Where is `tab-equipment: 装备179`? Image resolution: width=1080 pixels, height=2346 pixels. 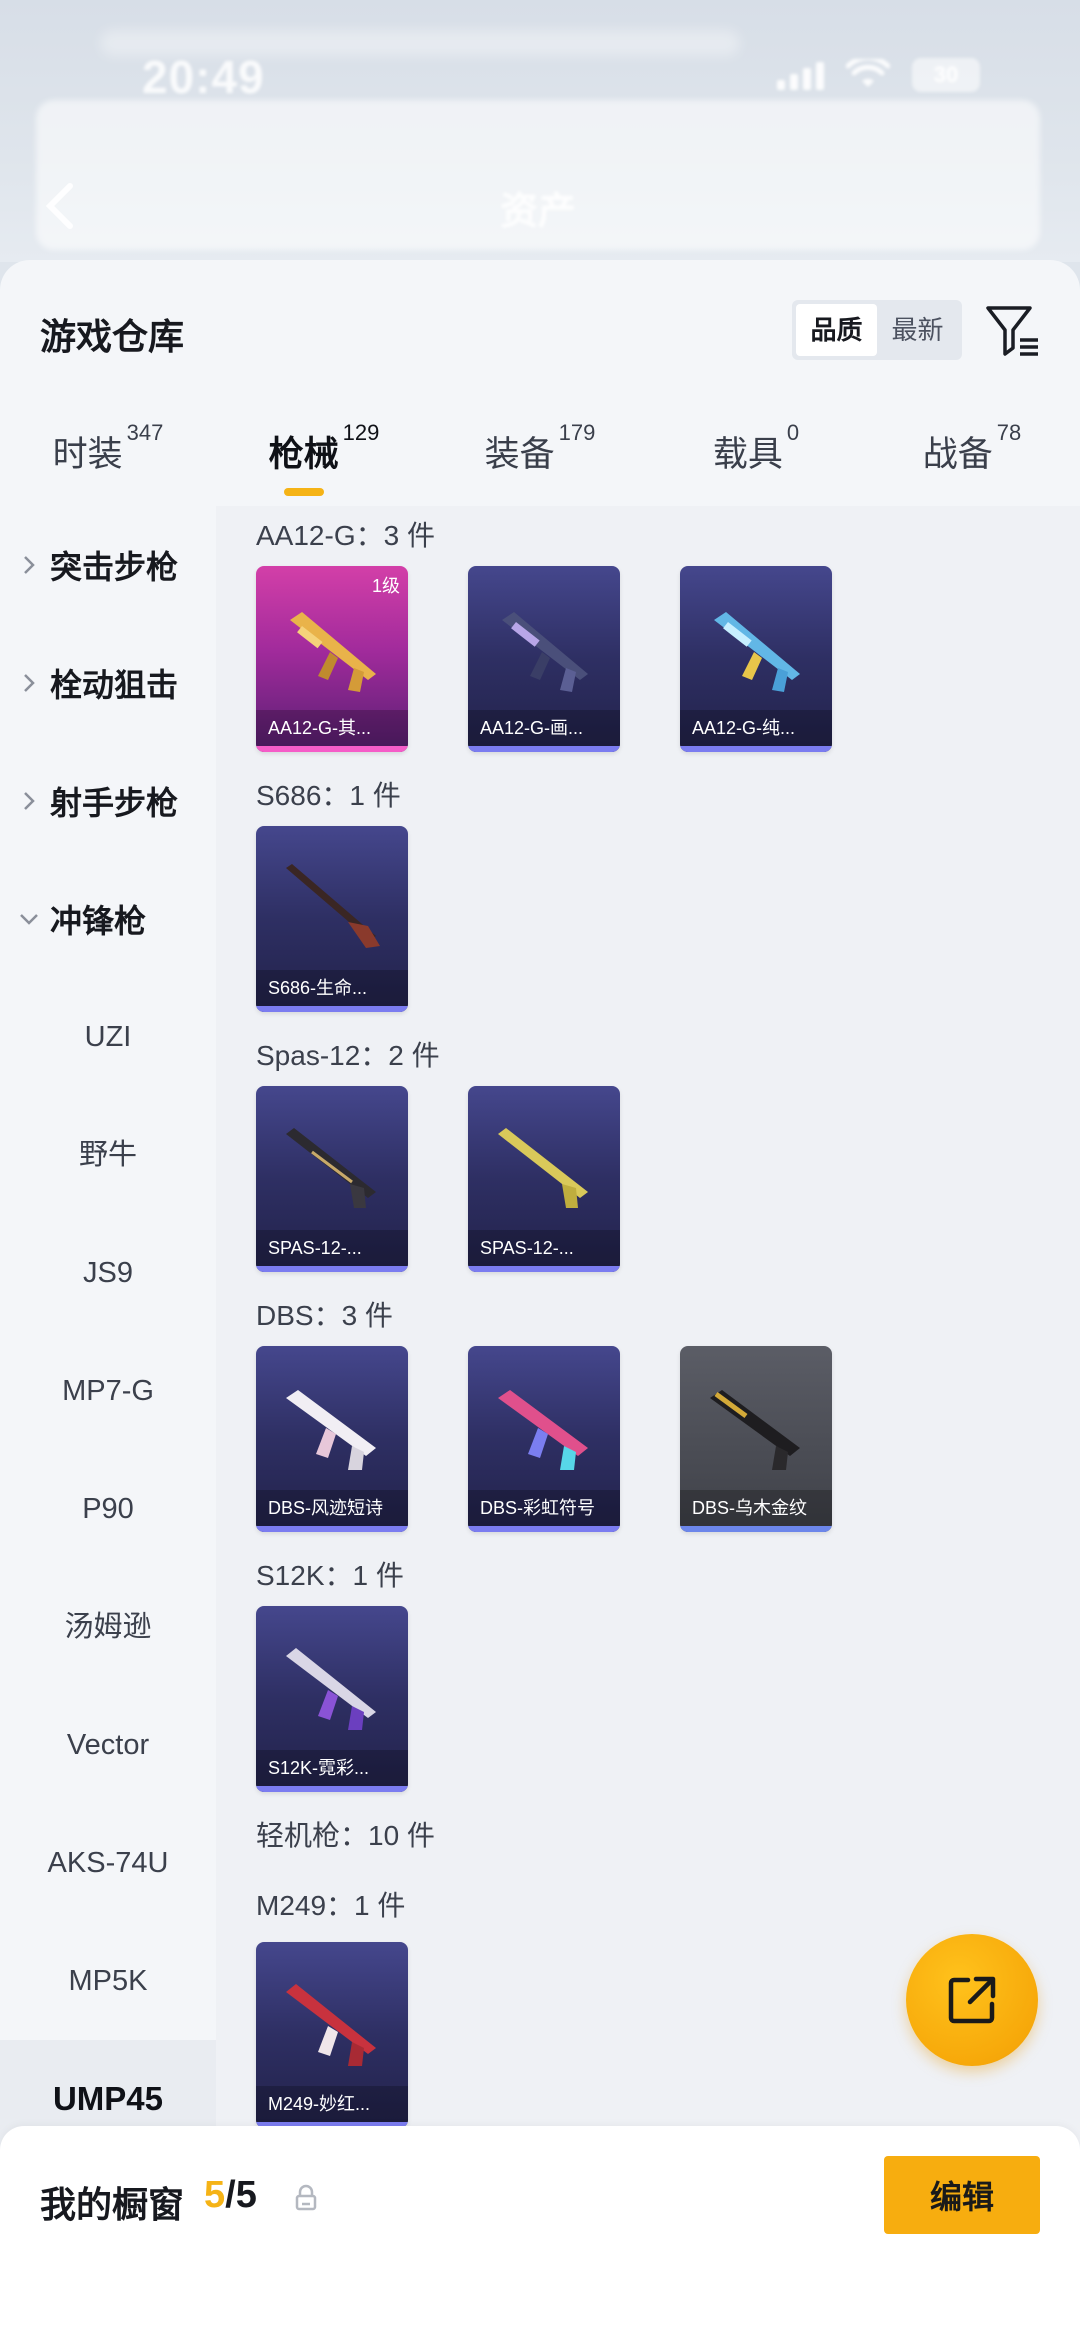
tab-equipment: 装备179 is located at coordinates (540, 455).